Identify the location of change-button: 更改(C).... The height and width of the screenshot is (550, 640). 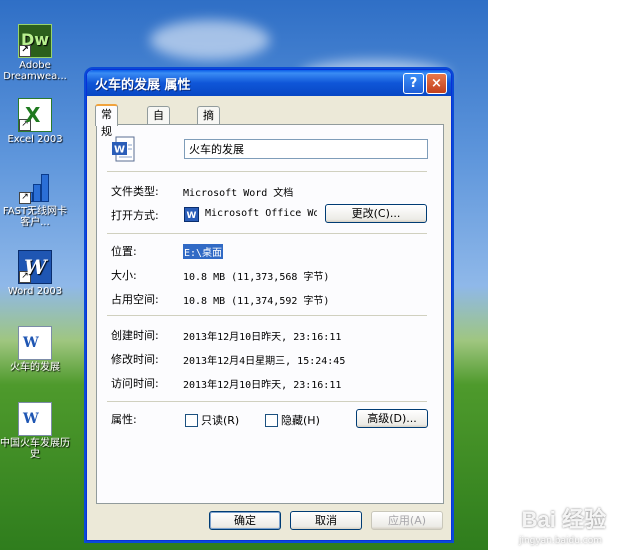
(376, 213).